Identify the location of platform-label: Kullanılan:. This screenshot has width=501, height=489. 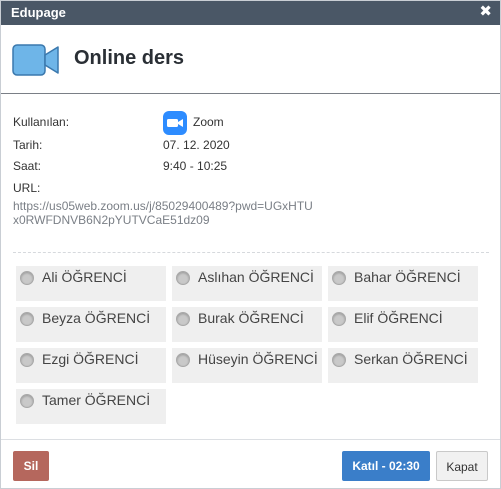
(41, 122).